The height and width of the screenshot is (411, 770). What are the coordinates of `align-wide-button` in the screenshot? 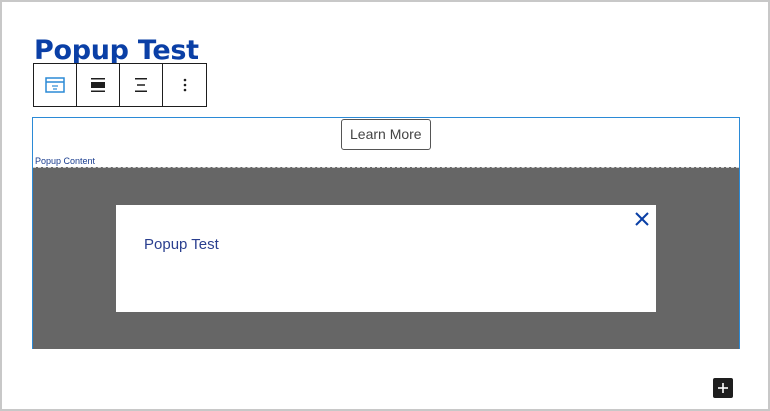 It's located at (98, 85).